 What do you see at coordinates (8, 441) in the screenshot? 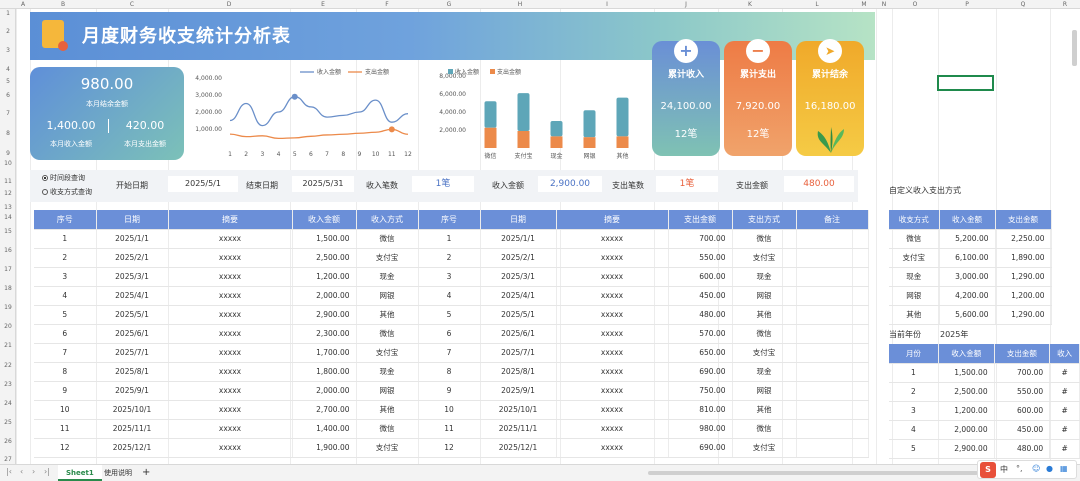
I see `row-header: 26` at bounding box center [8, 441].